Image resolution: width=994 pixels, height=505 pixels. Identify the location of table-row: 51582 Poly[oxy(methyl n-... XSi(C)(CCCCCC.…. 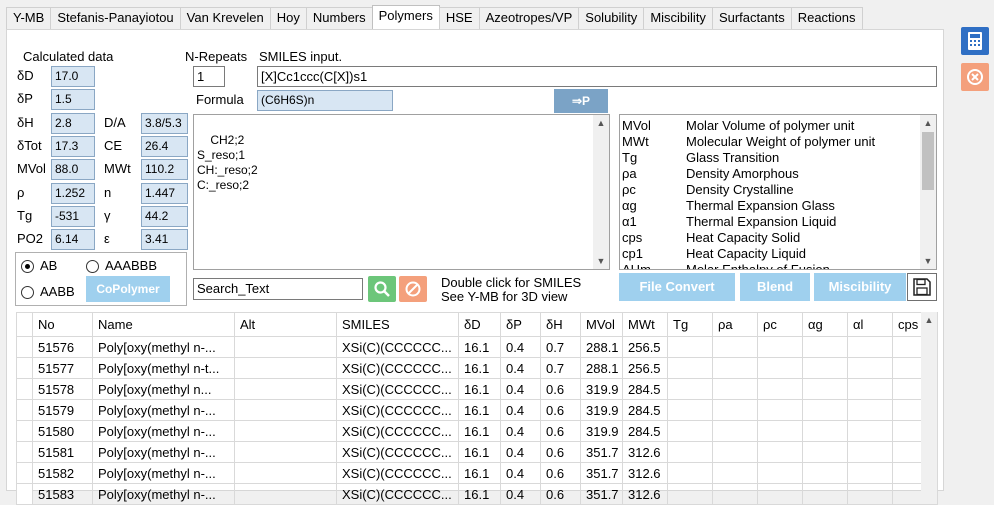
(477, 473).